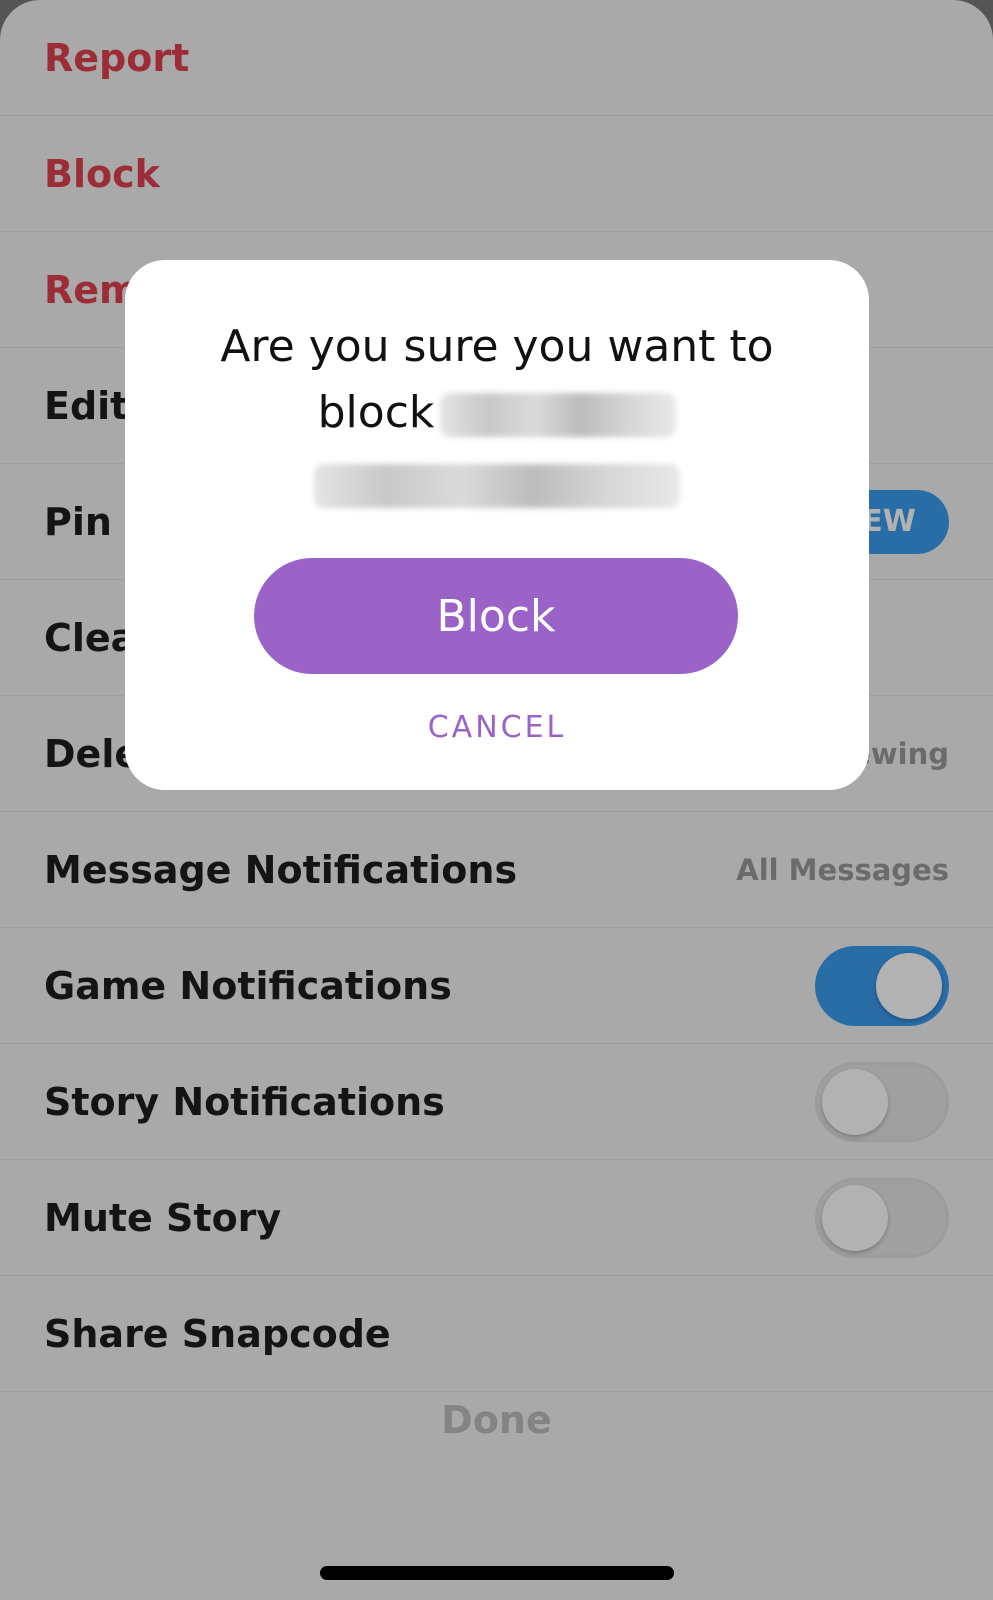  I want to click on cancel-button: CANCEL, so click(497, 727).